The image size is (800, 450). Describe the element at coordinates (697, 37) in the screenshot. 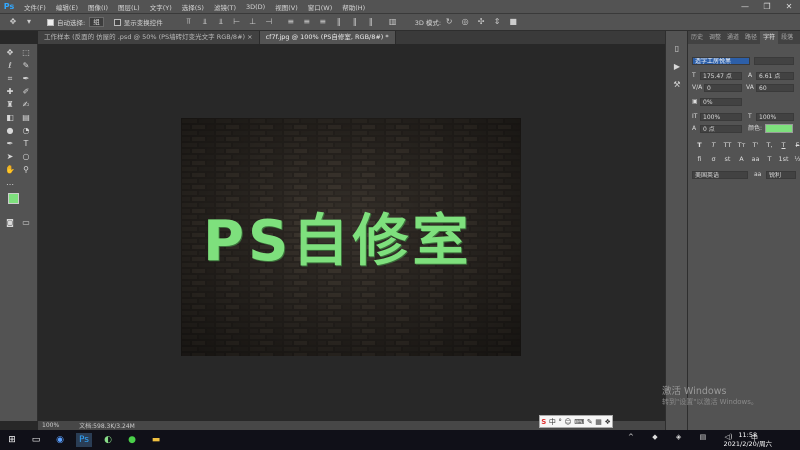

I see `tab-history: 历史` at that location.